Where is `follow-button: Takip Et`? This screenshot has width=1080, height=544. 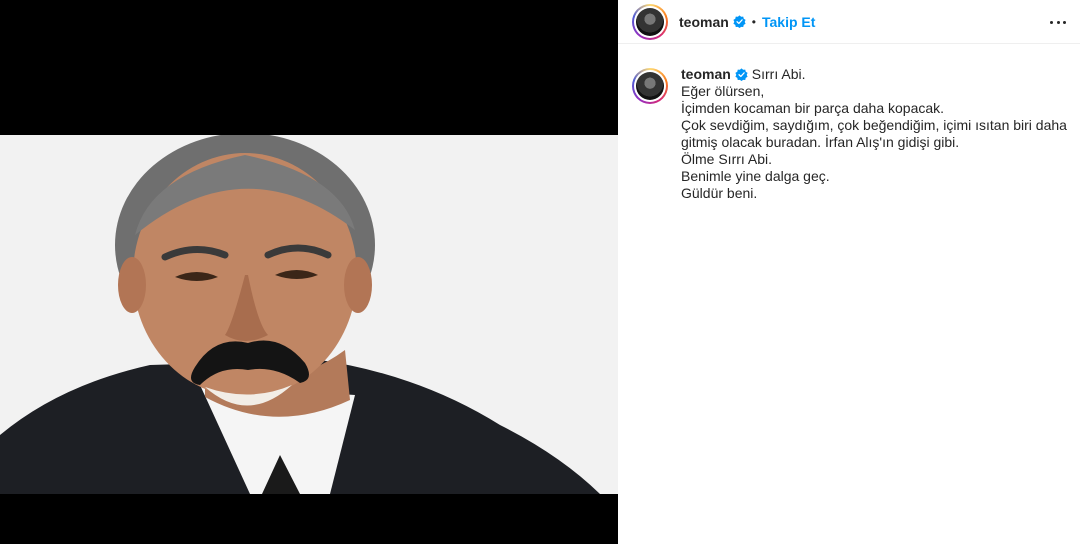 follow-button: Takip Et is located at coordinates (788, 22).